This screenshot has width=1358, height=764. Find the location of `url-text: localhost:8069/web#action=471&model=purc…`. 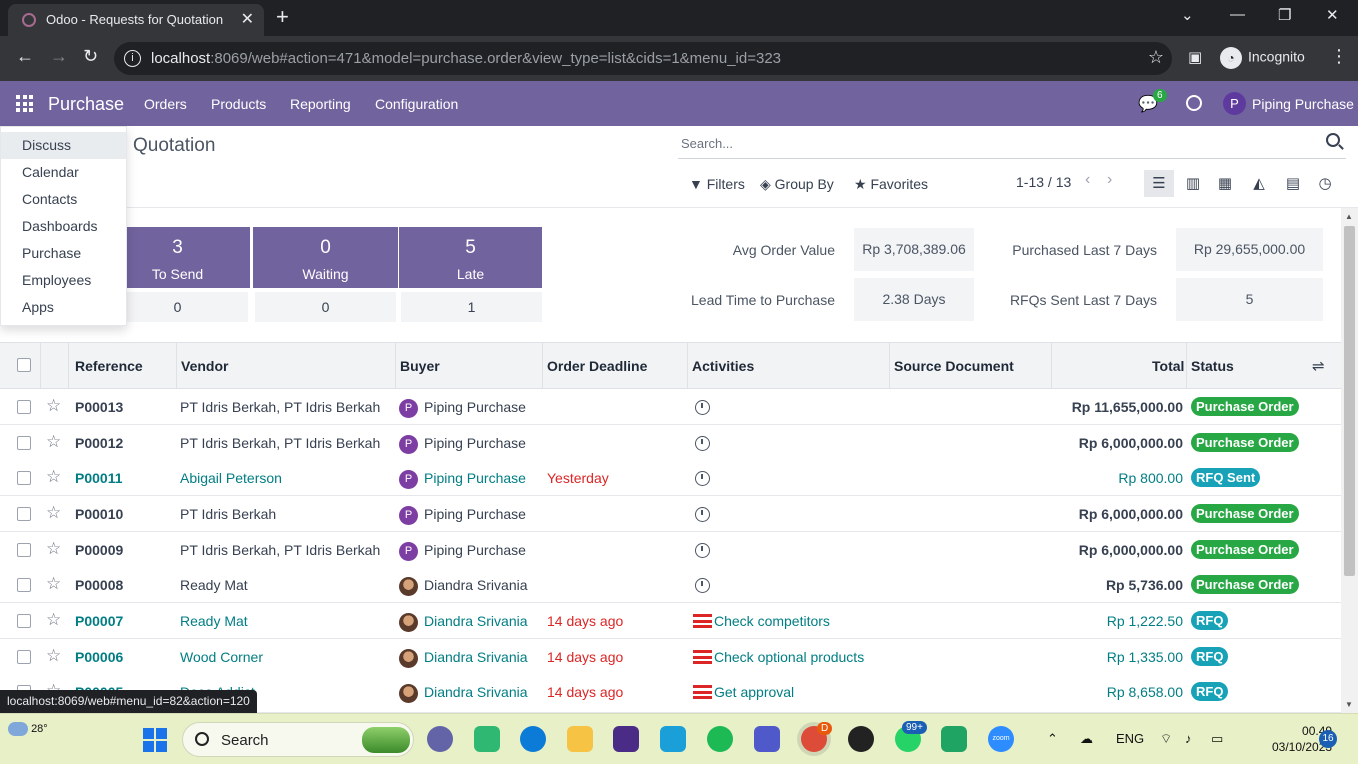

url-text: localhost:8069/web#action=471&model=purc… is located at coordinates (466, 58).